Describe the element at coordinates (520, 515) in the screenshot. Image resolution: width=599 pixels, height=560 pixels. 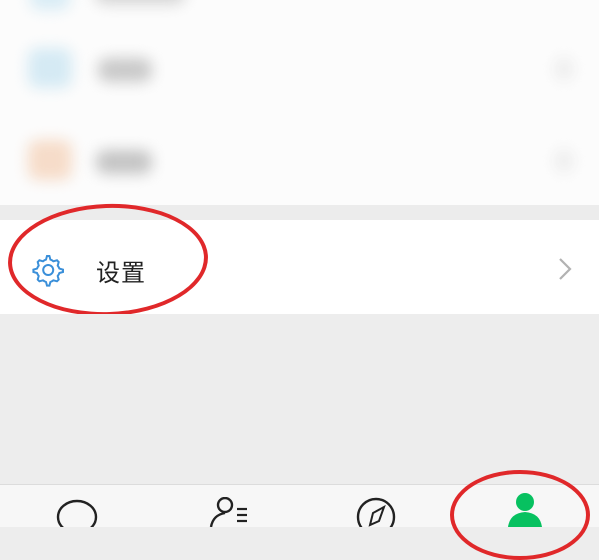
I see `highlight-circle-me-tab` at that location.